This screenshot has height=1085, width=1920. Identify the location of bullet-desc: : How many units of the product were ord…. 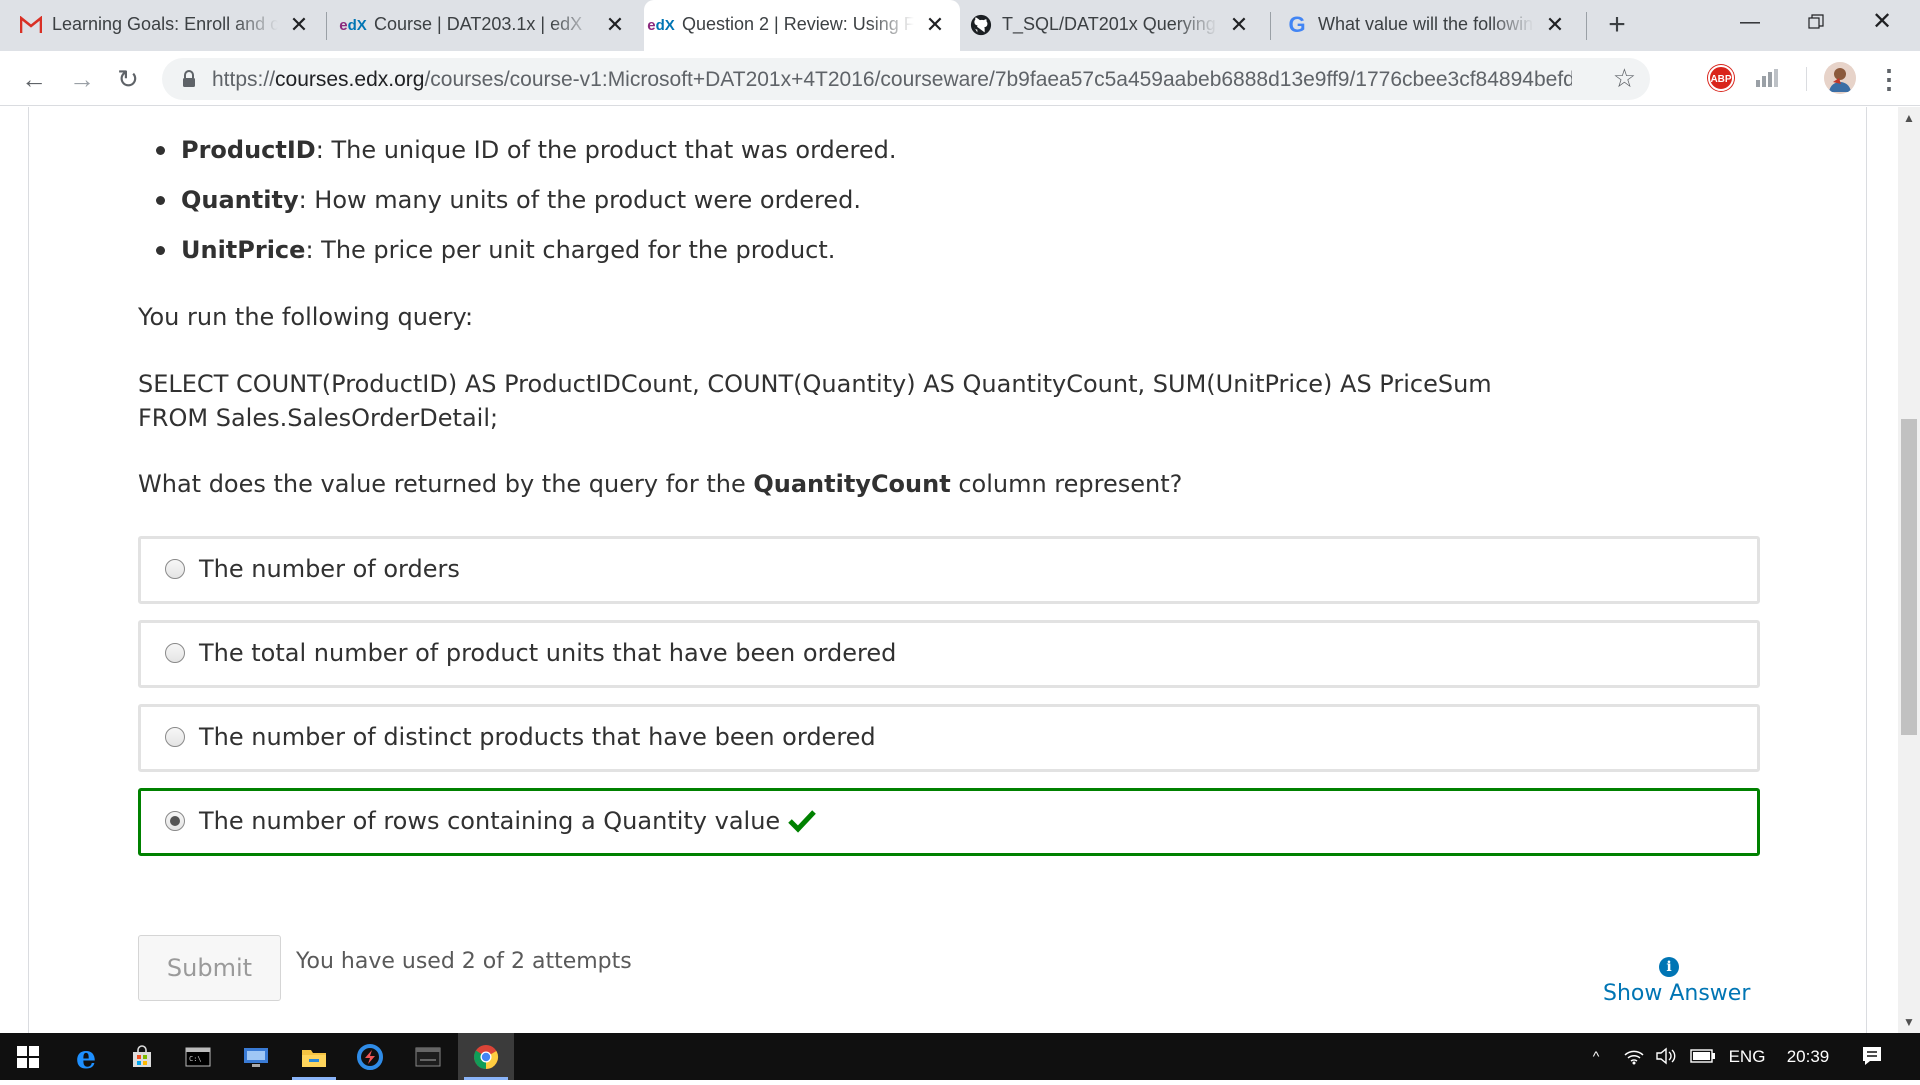
(579, 200).